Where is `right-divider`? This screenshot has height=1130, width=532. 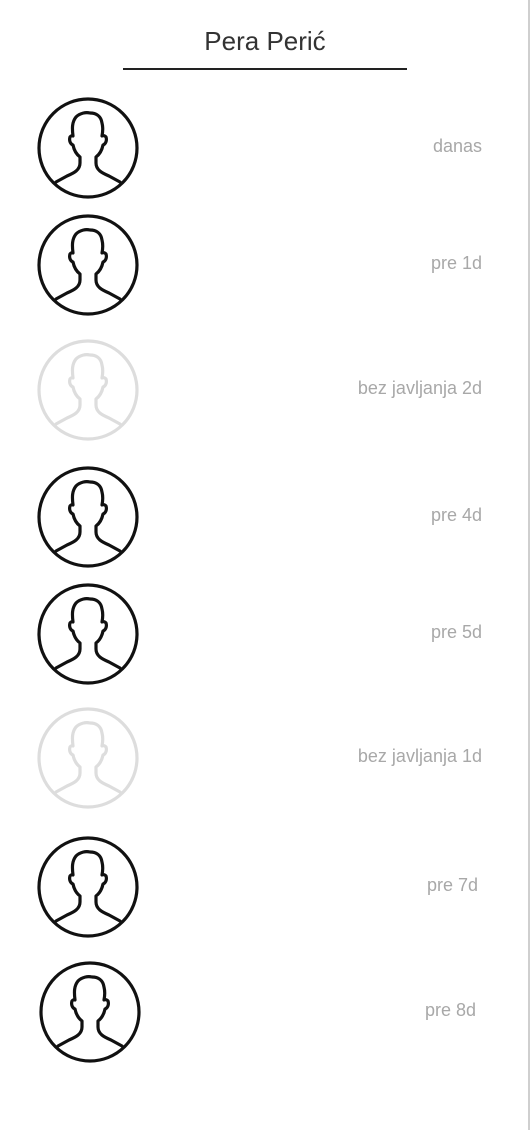 right-divider is located at coordinates (529, 565).